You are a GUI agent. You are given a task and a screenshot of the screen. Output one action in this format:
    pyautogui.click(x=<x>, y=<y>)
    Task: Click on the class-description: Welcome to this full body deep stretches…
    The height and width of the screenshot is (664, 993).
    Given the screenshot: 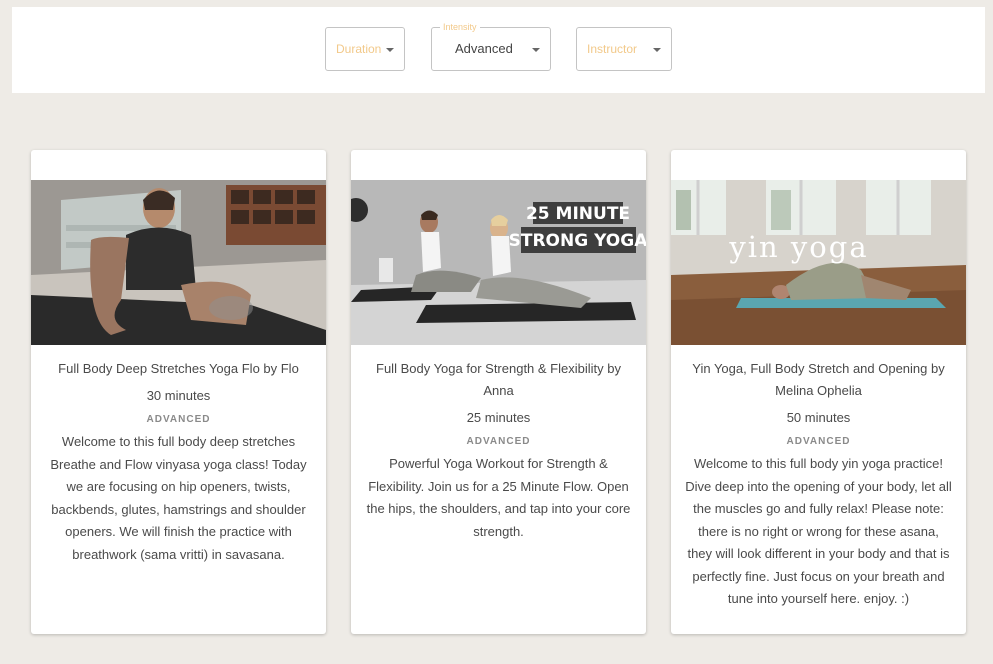 What is the action you would take?
    pyautogui.click(x=178, y=498)
    